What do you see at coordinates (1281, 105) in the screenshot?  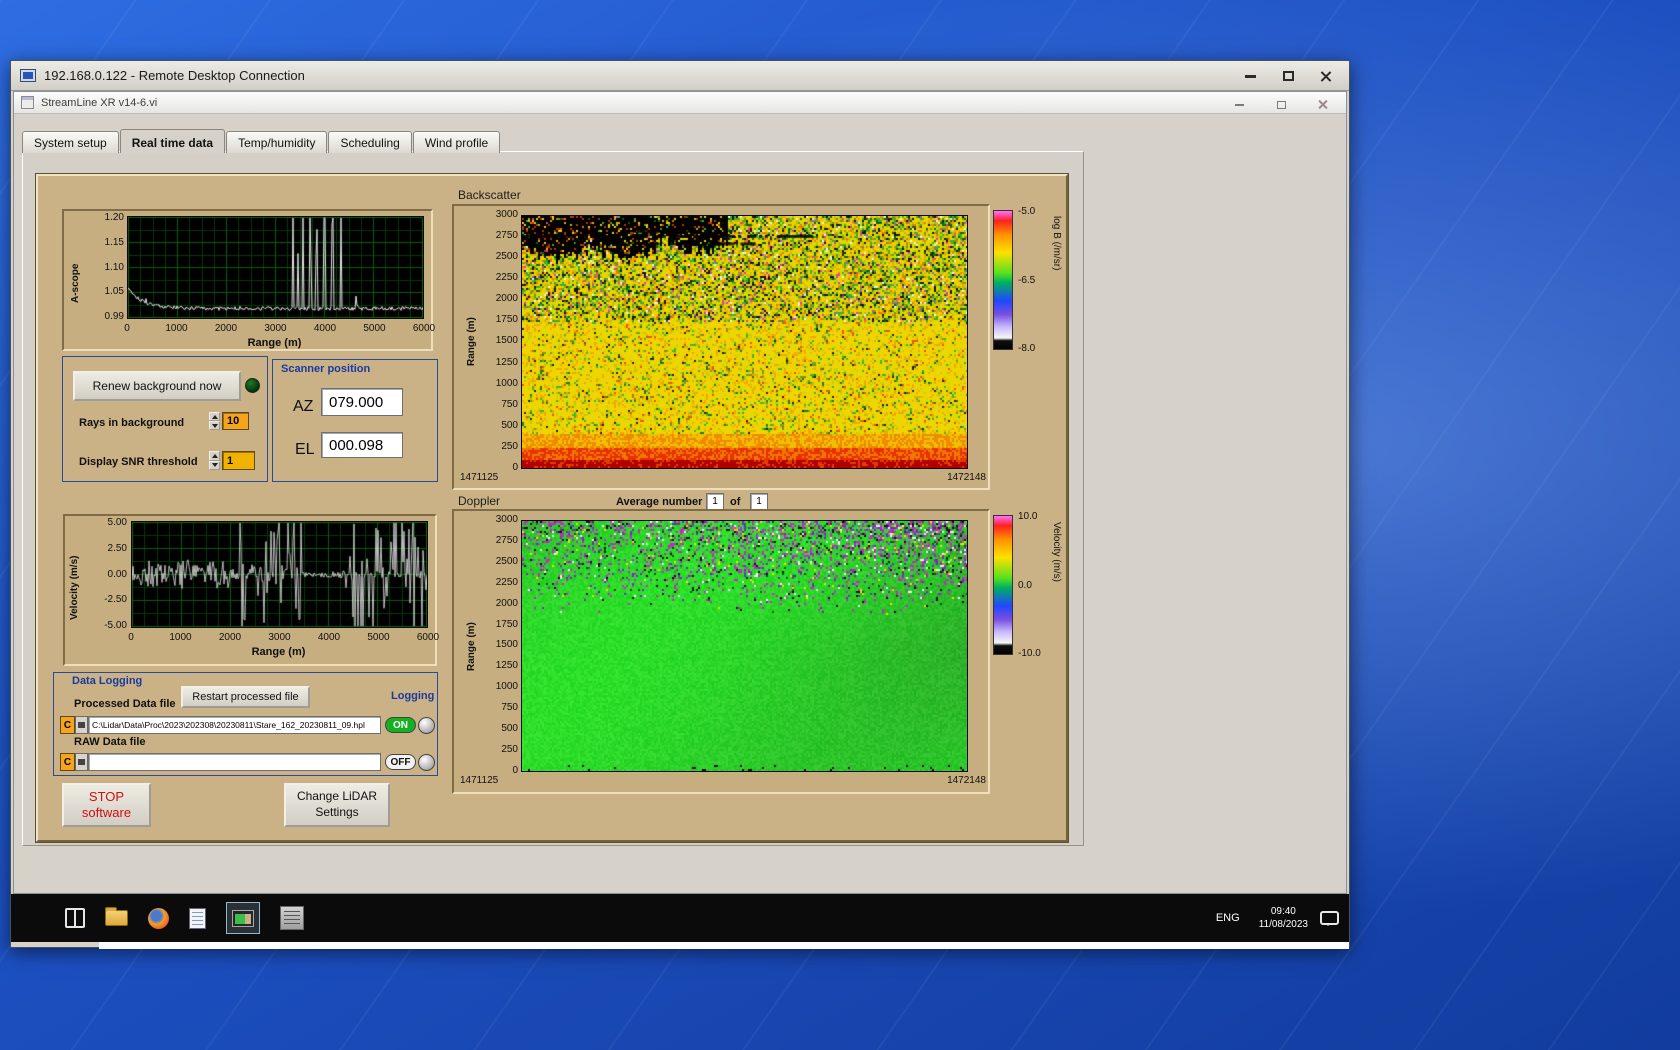 I see `app-maximize-button` at bounding box center [1281, 105].